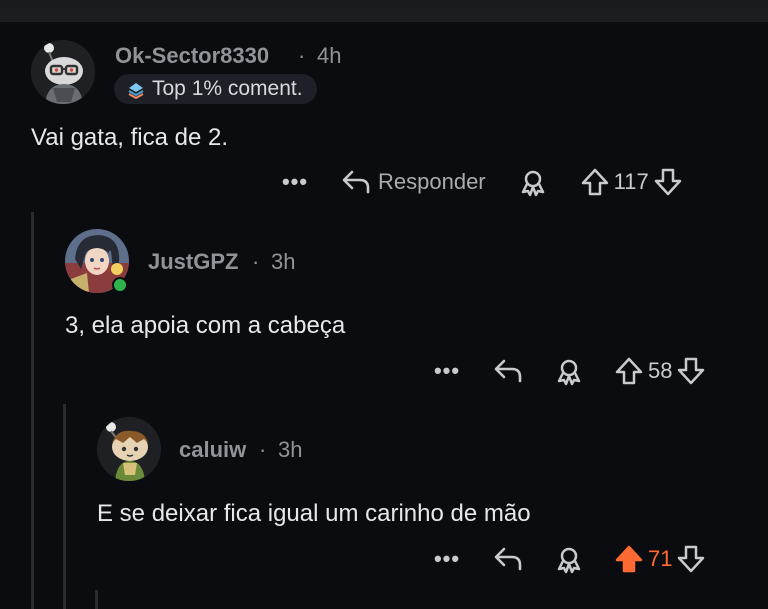 The image size is (768, 609). Describe the element at coordinates (329, 55) in the screenshot. I see `timestamp: 4h` at that location.